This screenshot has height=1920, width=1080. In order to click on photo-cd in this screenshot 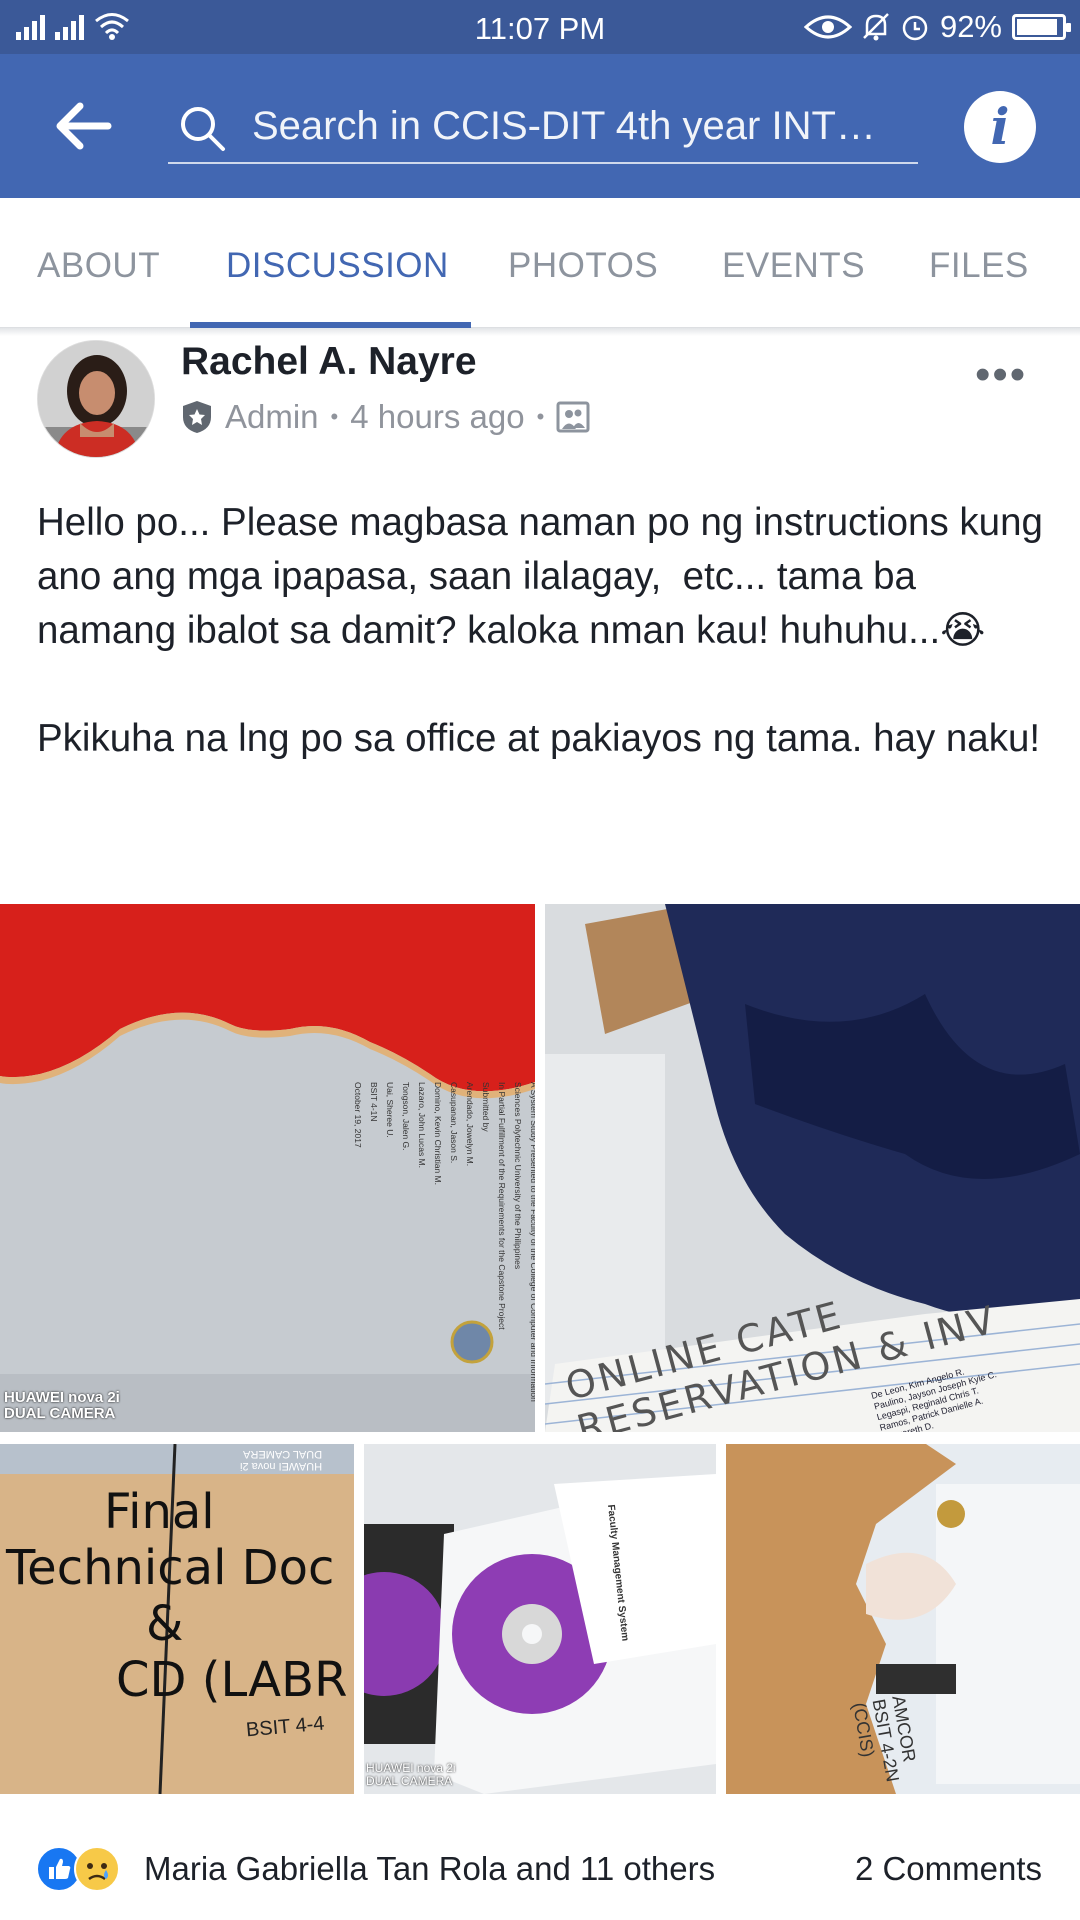, I will do `click(540, 1619)`.